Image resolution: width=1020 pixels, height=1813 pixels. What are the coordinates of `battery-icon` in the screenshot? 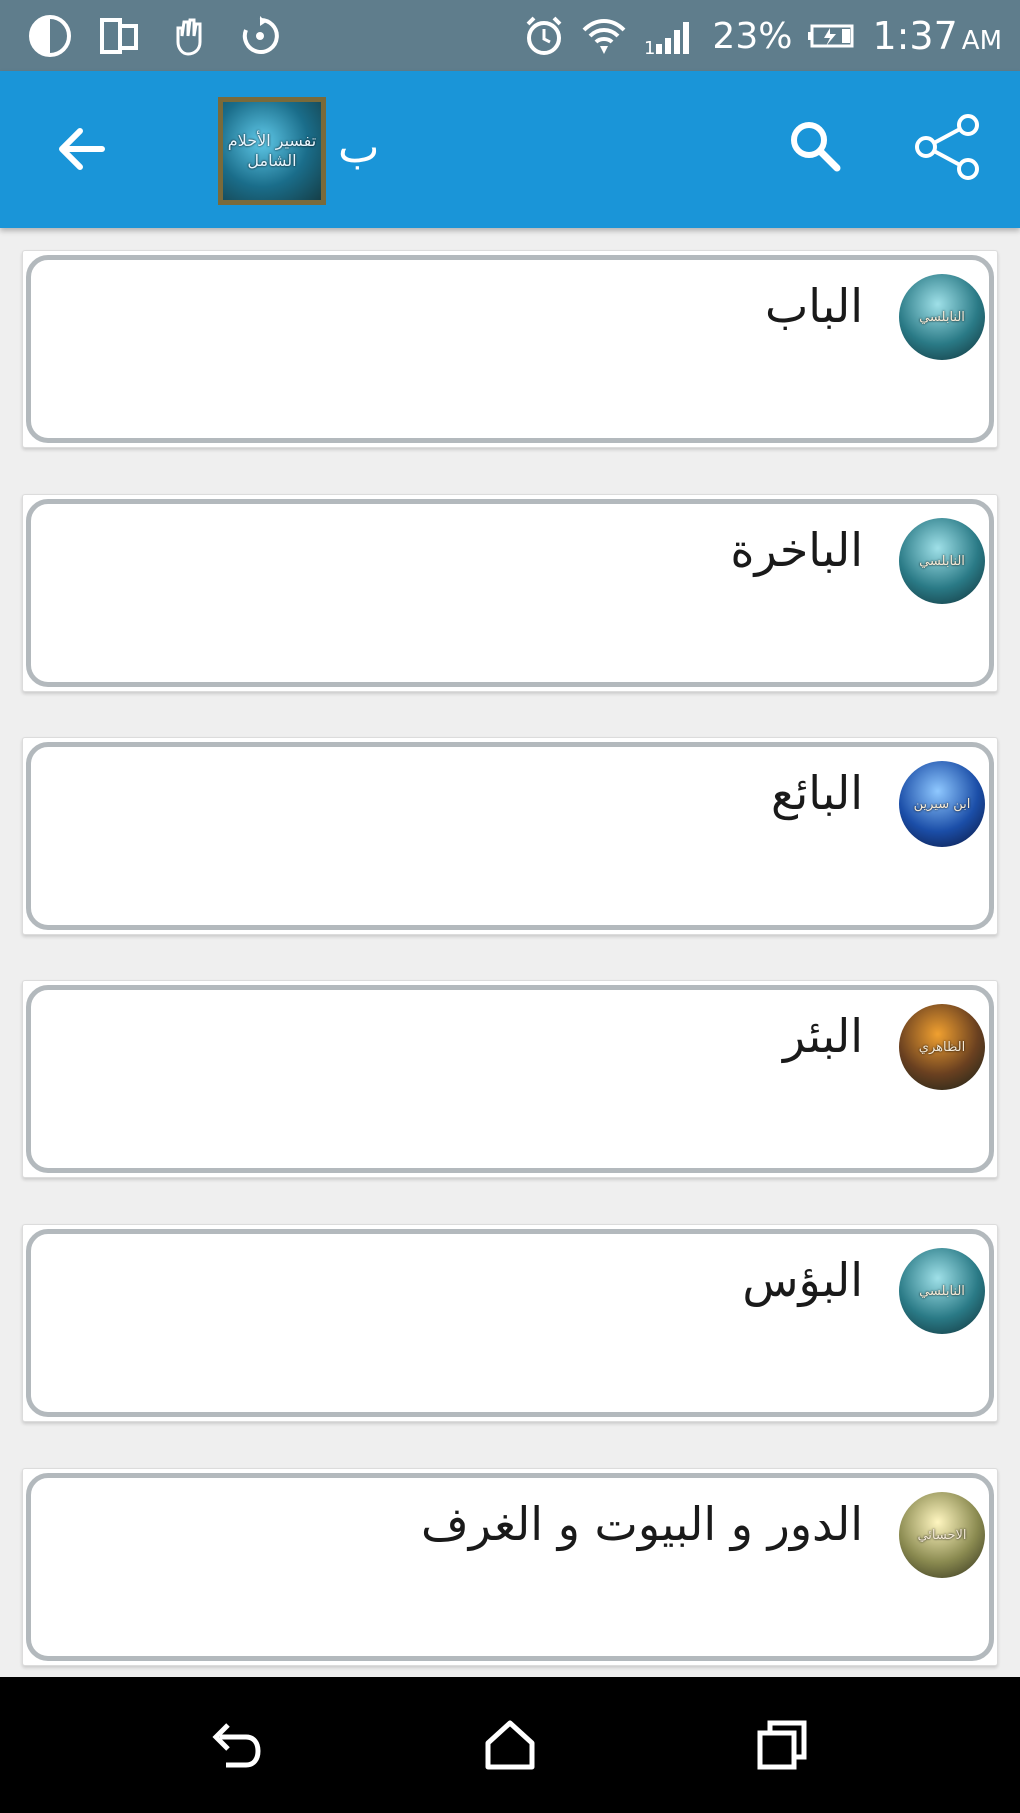 It's located at (832, 36).